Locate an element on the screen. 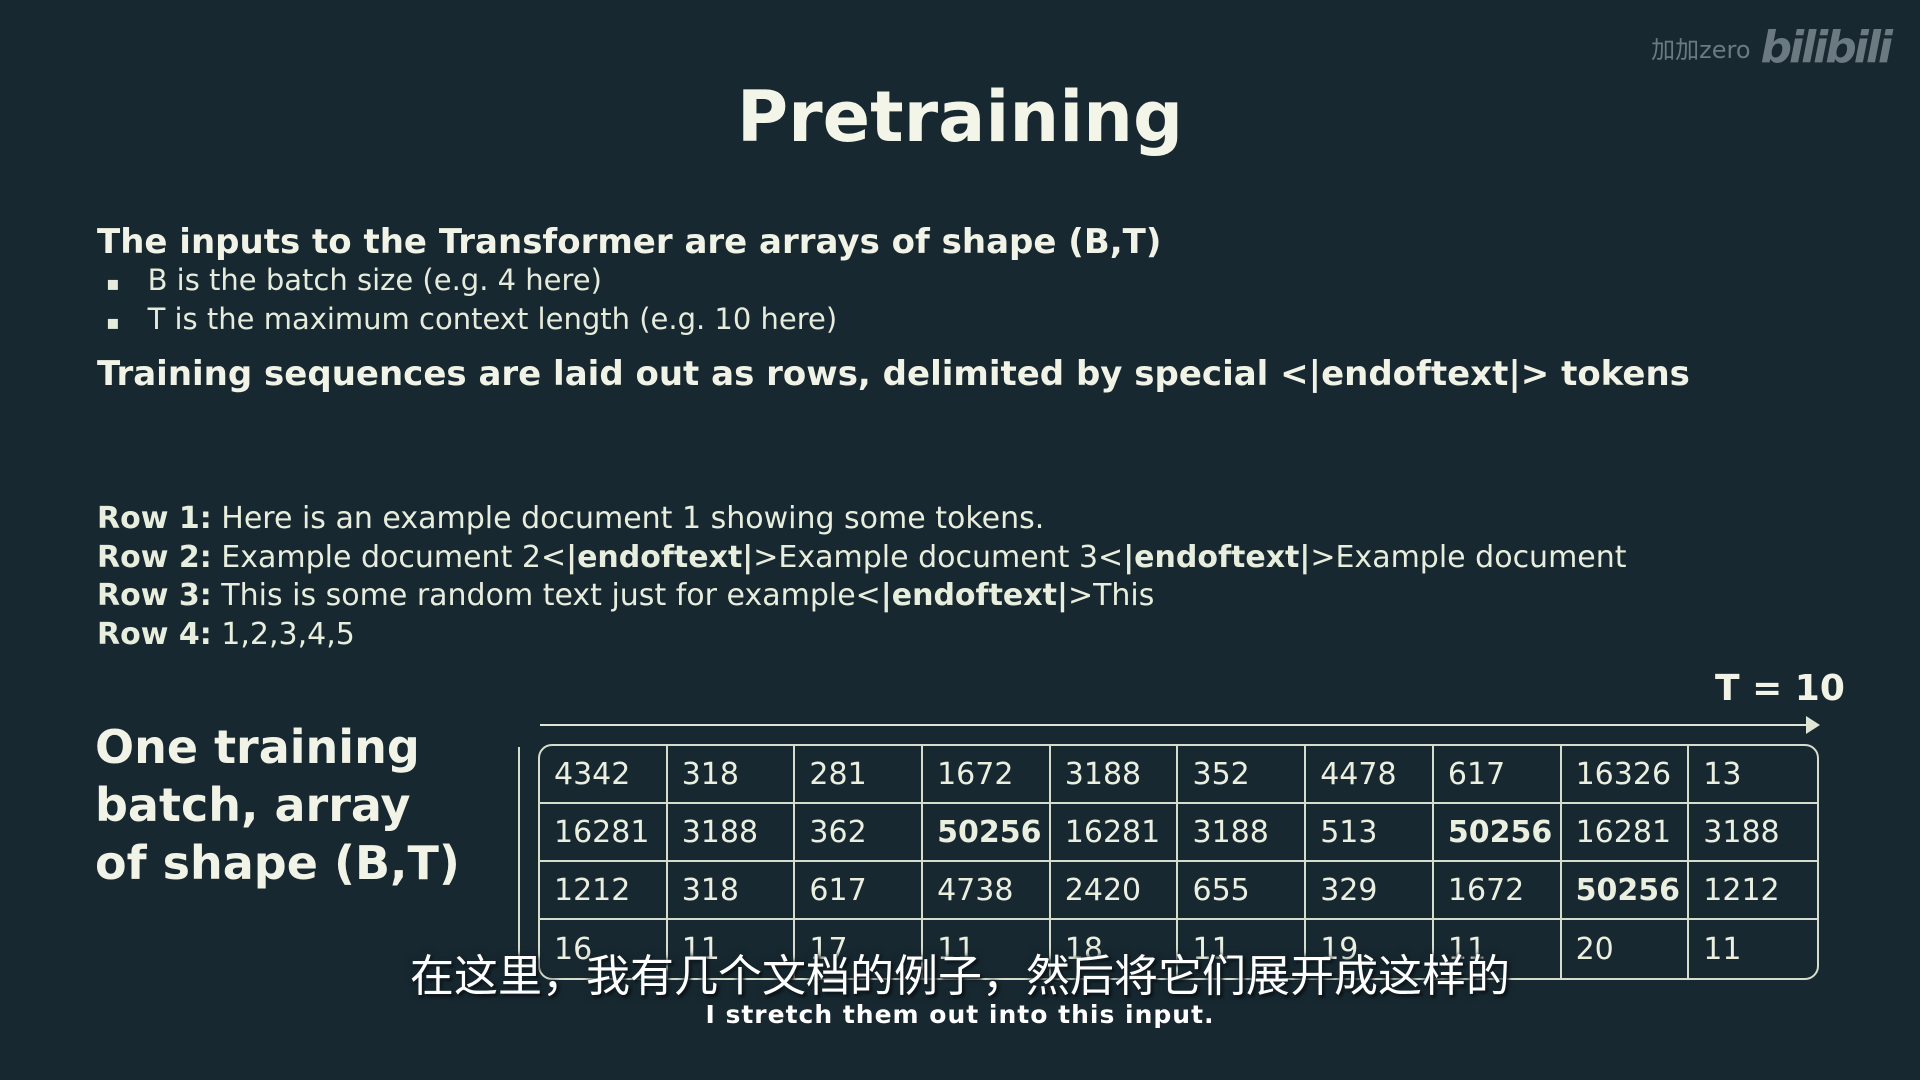 This screenshot has height=1080, width=1920. row-text: >Example document 3< is located at coordinates (938, 557).